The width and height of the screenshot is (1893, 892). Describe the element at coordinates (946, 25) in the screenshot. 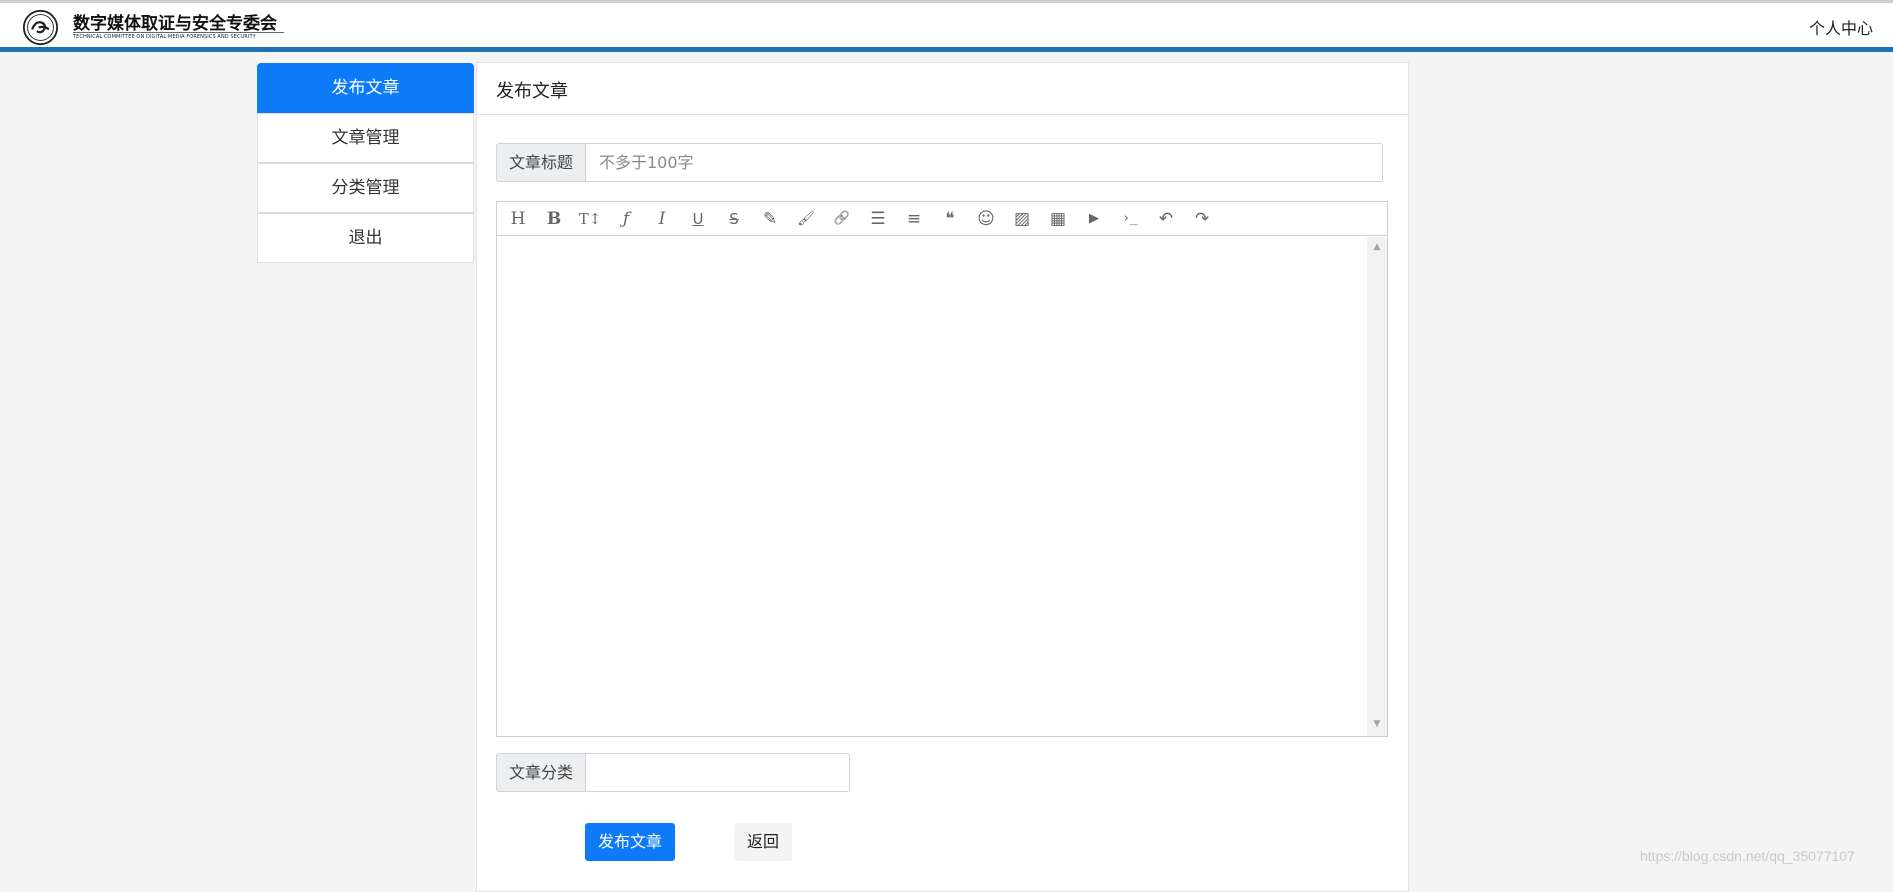

I see `top-header` at that location.